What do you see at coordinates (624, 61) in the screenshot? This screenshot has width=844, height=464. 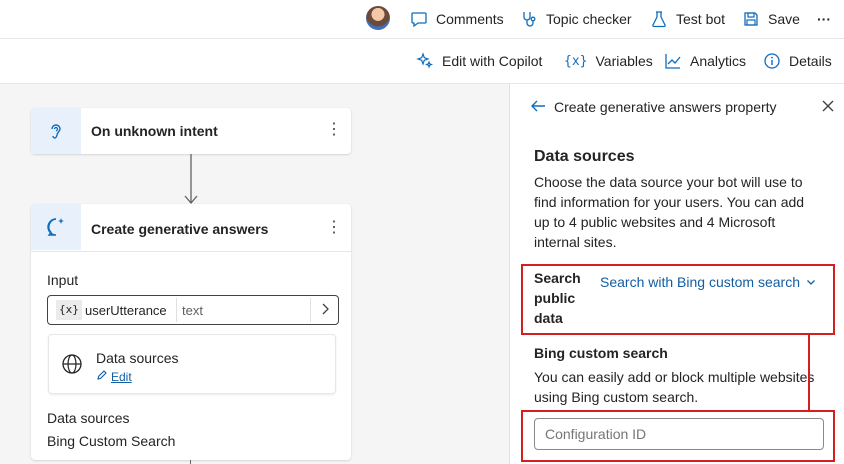 I see `variables-label: Variables` at bounding box center [624, 61].